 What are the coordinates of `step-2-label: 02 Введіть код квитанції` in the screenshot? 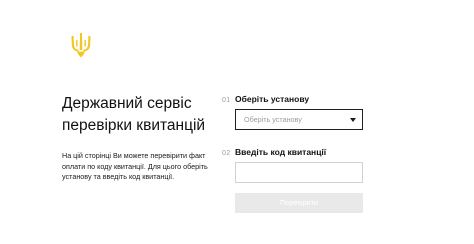 It's located at (274, 152).